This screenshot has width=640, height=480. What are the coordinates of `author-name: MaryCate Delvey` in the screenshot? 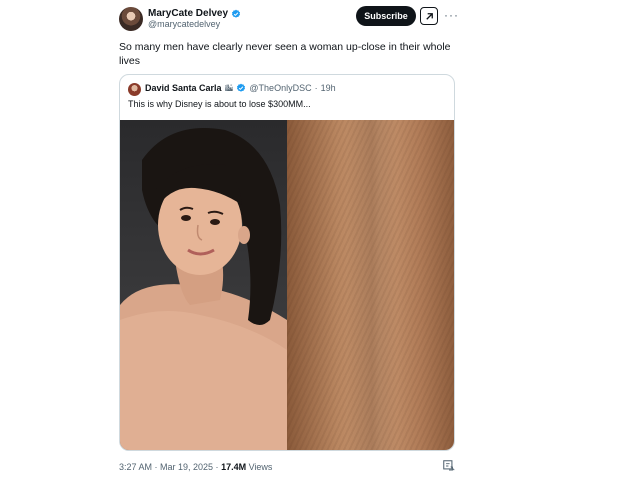 It's located at (188, 13).